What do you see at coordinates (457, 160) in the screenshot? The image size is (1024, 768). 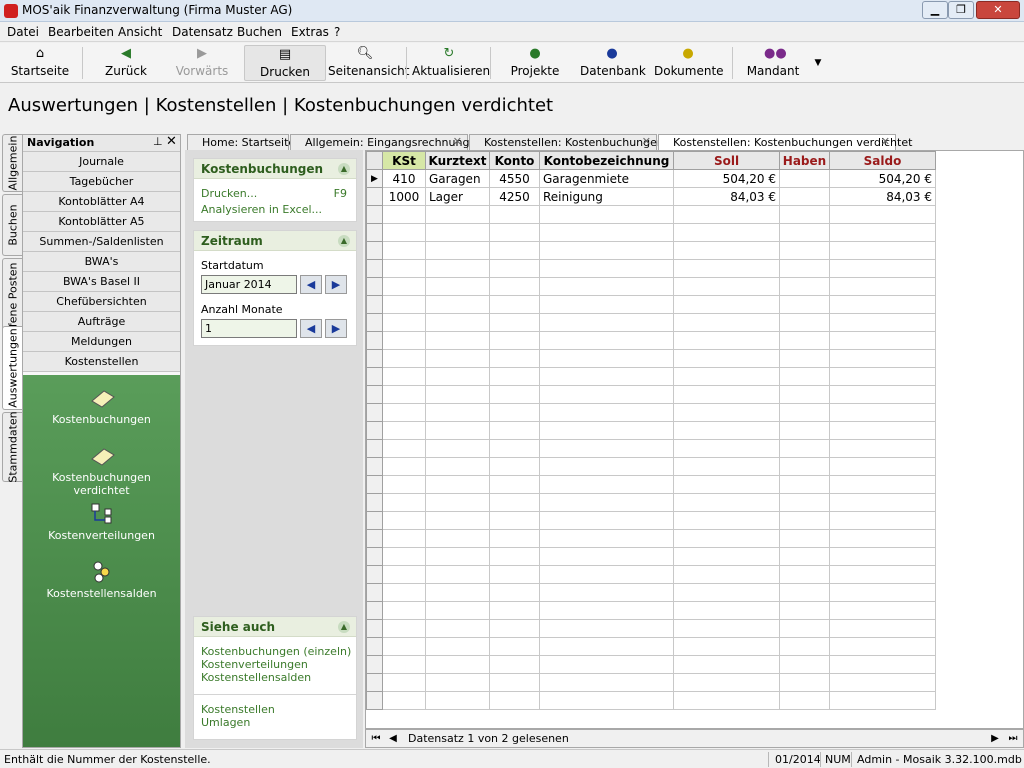 I see `column-header-kurztext: Kurztext` at bounding box center [457, 160].